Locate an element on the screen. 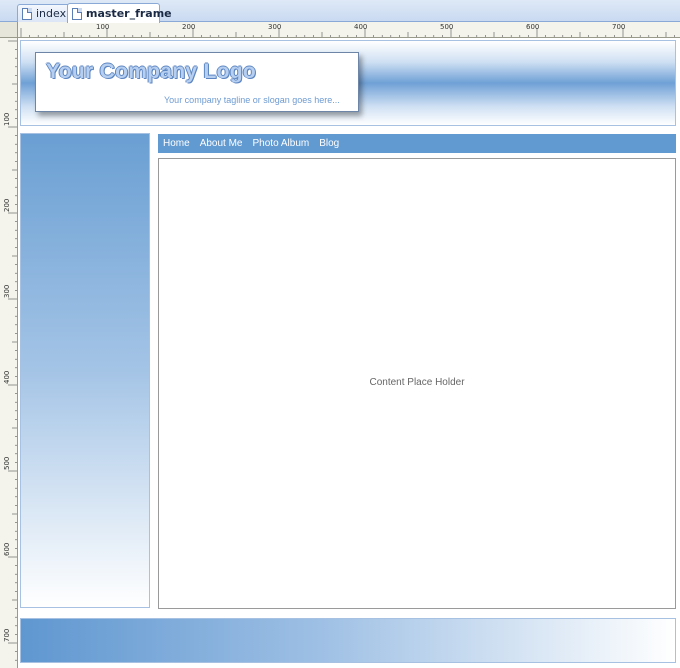 Image resolution: width=680 pixels, height=668 pixels. horizontal-ruler: 100 200 300 400 500 600 700 is located at coordinates (349, 30).